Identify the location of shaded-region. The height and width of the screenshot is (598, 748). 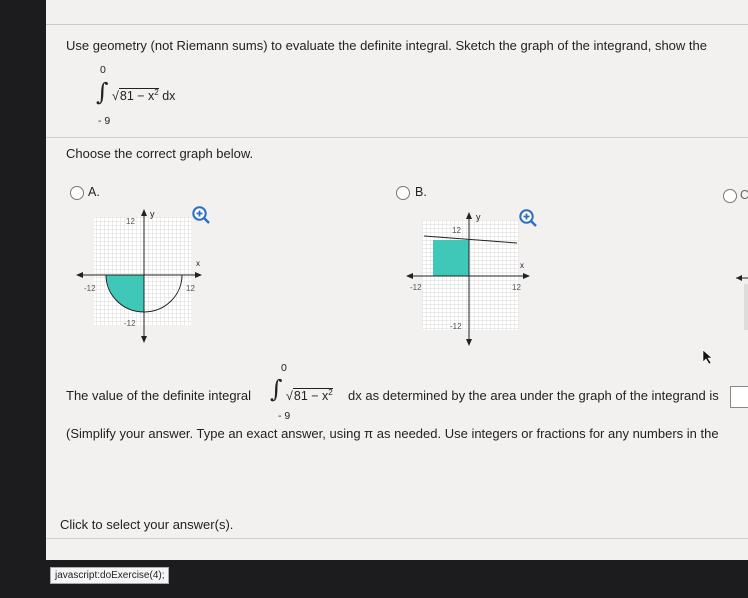
(451, 258).